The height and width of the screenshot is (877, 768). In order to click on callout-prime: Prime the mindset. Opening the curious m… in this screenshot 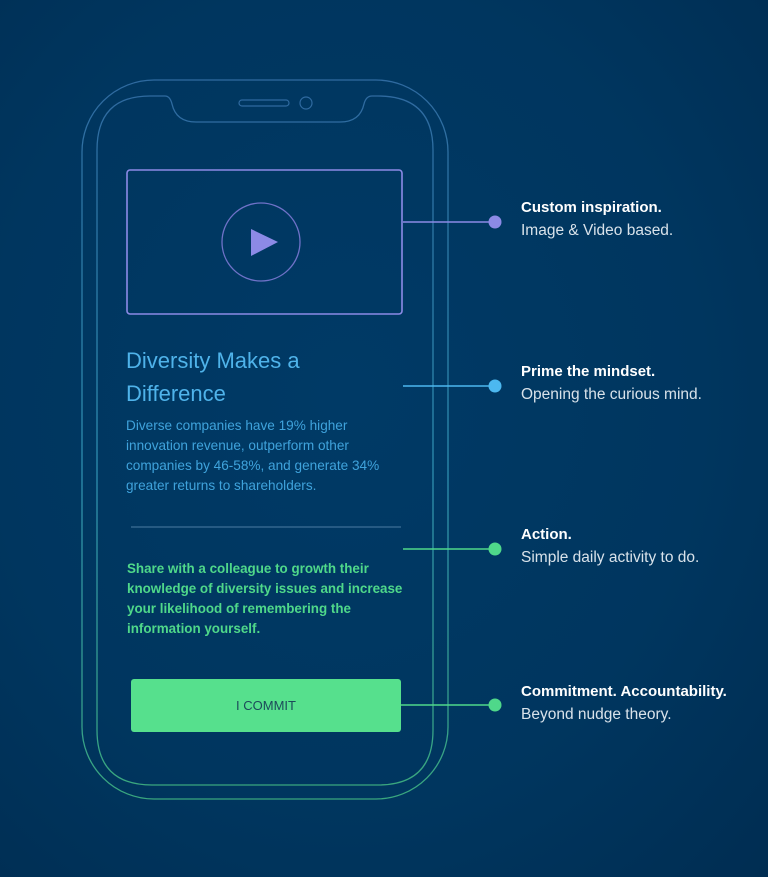, I will do `click(643, 383)`.